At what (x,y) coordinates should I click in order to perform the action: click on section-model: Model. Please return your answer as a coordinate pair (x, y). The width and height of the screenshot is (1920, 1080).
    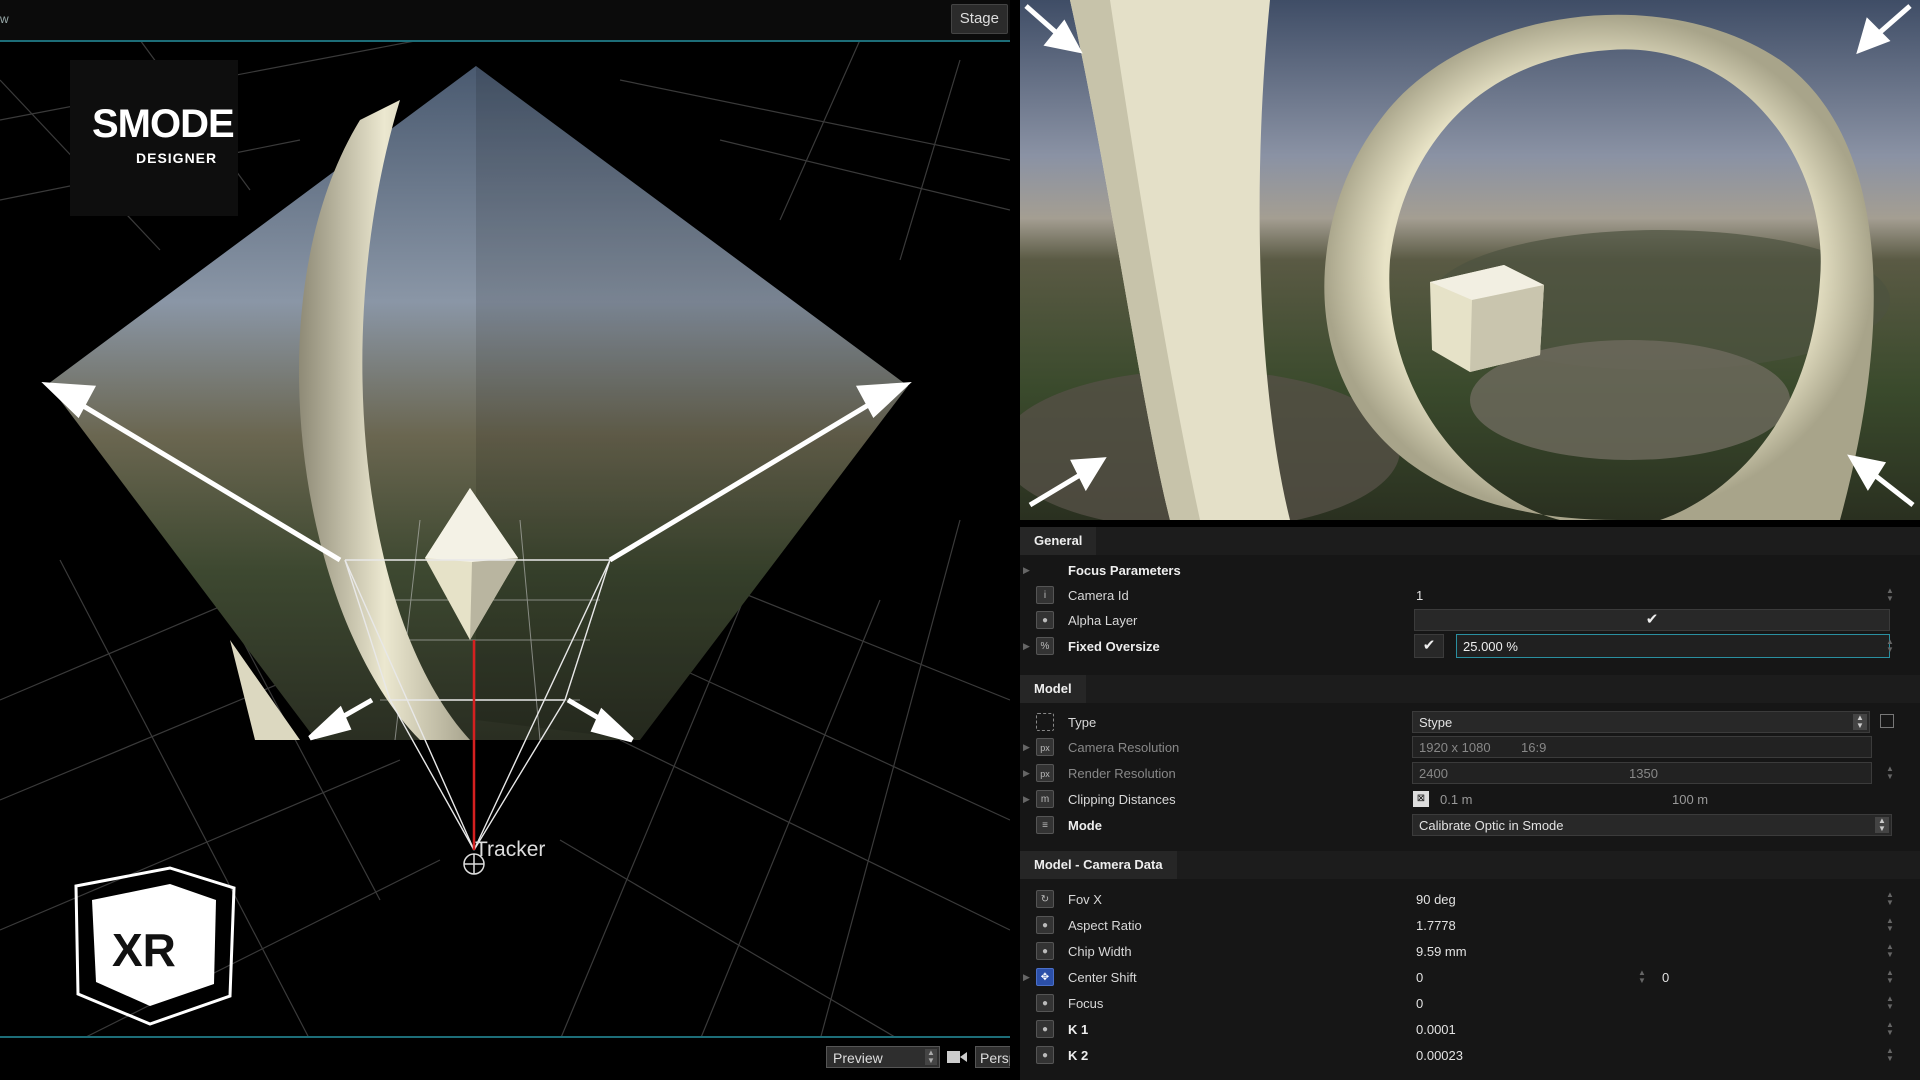
    Looking at the image, I should click on (1470, 689).